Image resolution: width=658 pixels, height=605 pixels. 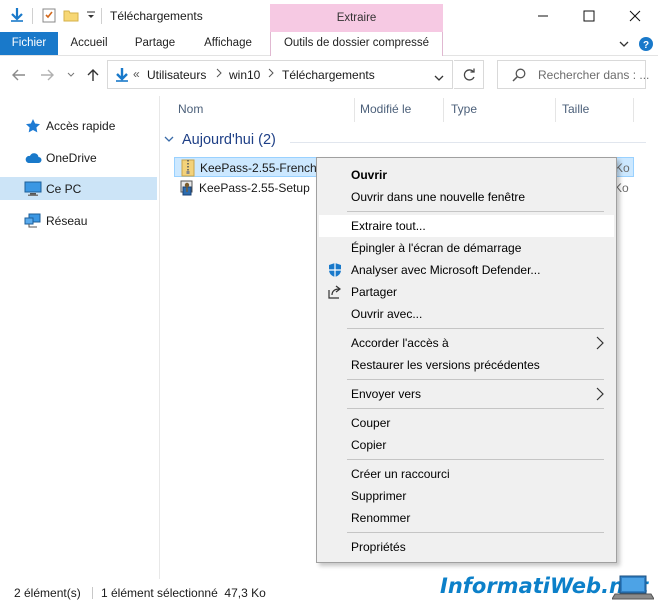 I want to click on sidebar-item-acces-rapide: Accès rapide, so click(x=78, y=125).